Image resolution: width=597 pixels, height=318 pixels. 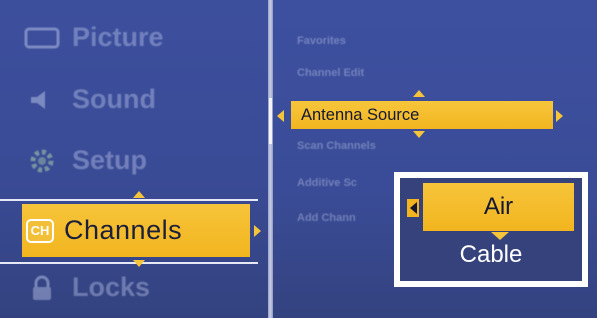 I want to click on option-left-arrow-icon, so click(x=280, y=116).